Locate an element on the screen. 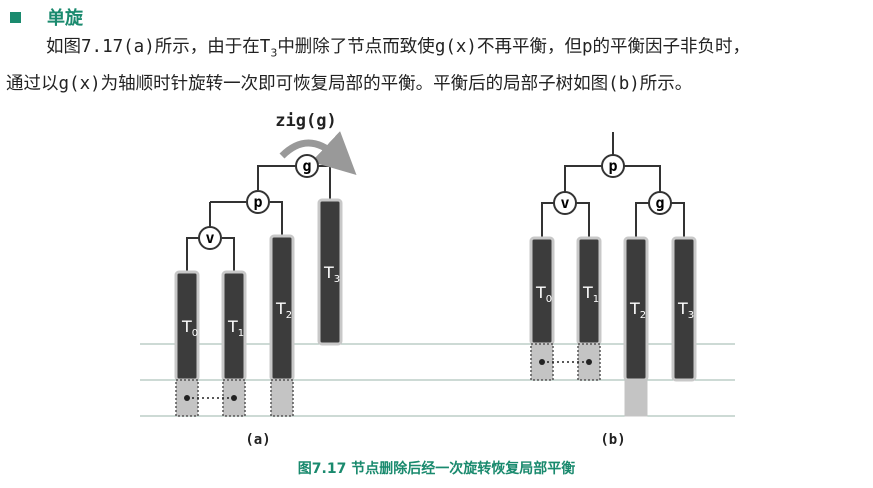 Image resolution: width=873 pixels, height=488 pixels. rotation-label: zig(g) is located at coordinates (305, 121).